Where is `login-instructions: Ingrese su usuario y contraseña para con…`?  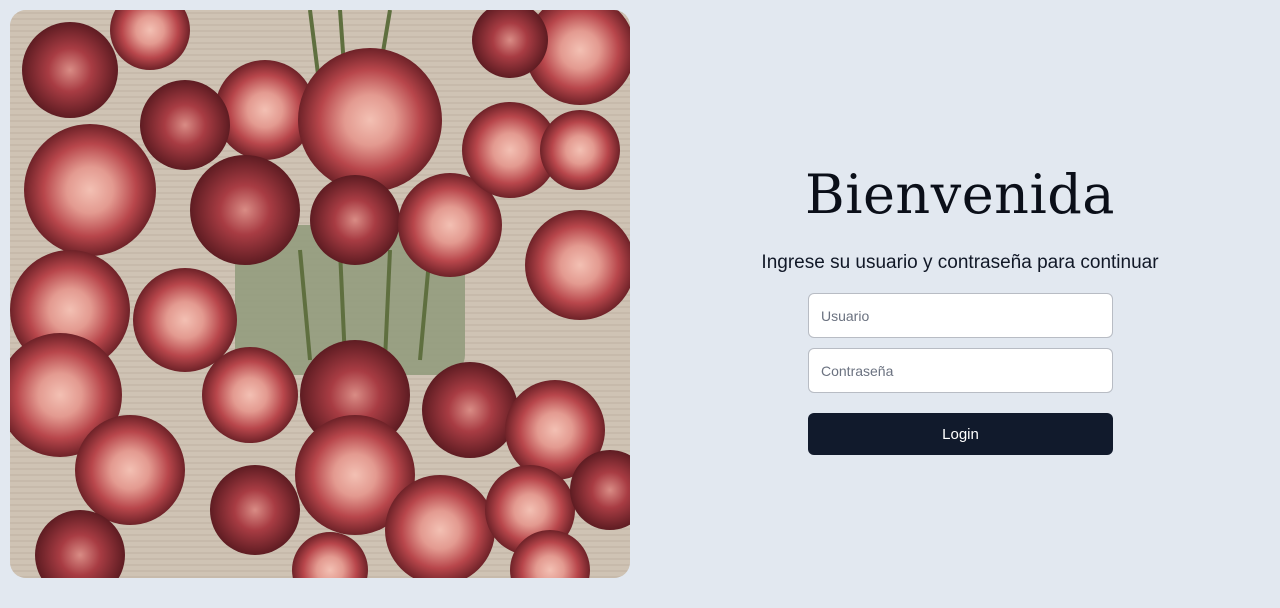
login-instructions: Ingrese su usuario y contraseña para con… is located at coordinates (960, 262).